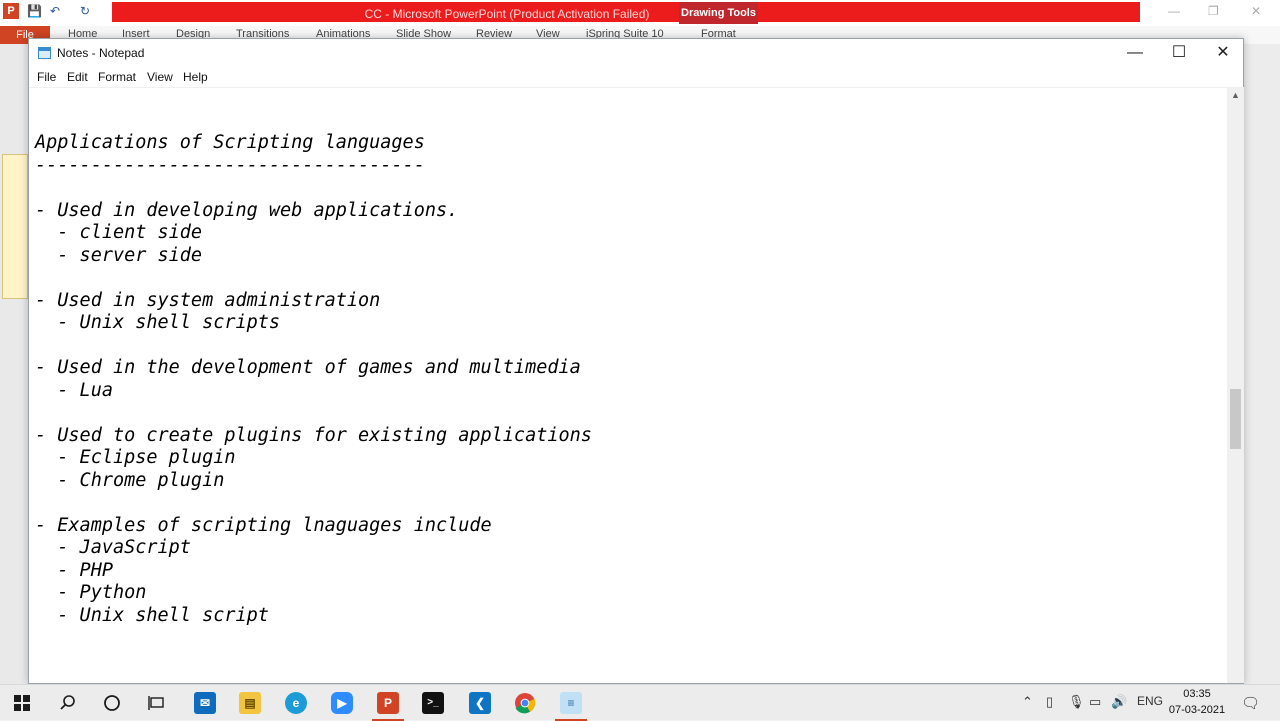 The image size is (1280, 721). What do you see at coordinates (160, 77) in the screenshot?
I see `menu-view: View` at bounding box center [160, 77].